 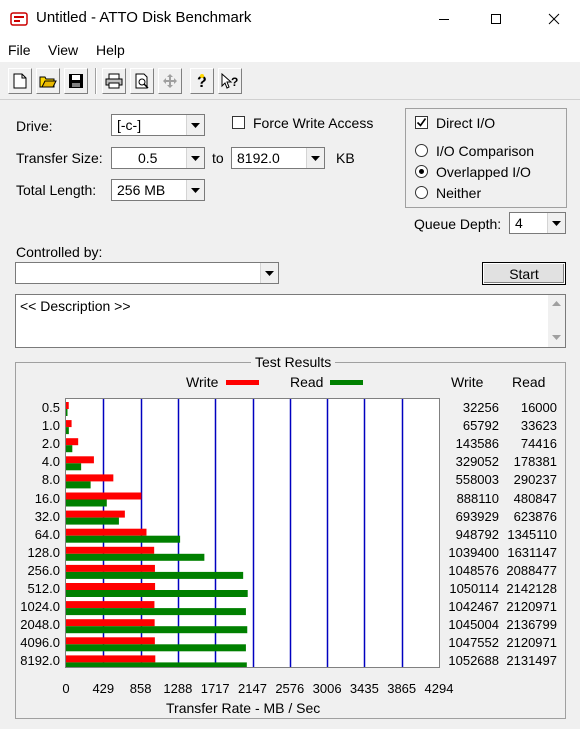 What do you see at coordinates (103, 688) in the screenshot?
I see `x-tick-label: 429` at bounding box center [103, 688].